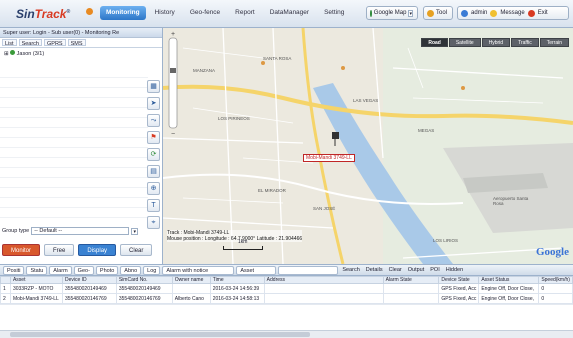 The height and width of the screenshot is (338, 573). I want to click on clear-button: Clear, so click(136, 250).